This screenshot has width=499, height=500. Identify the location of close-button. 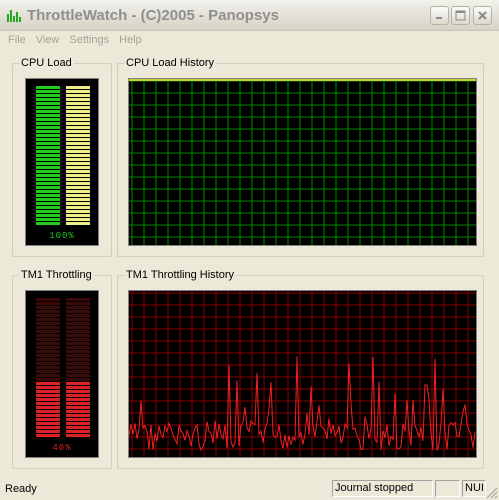
(482, 15).